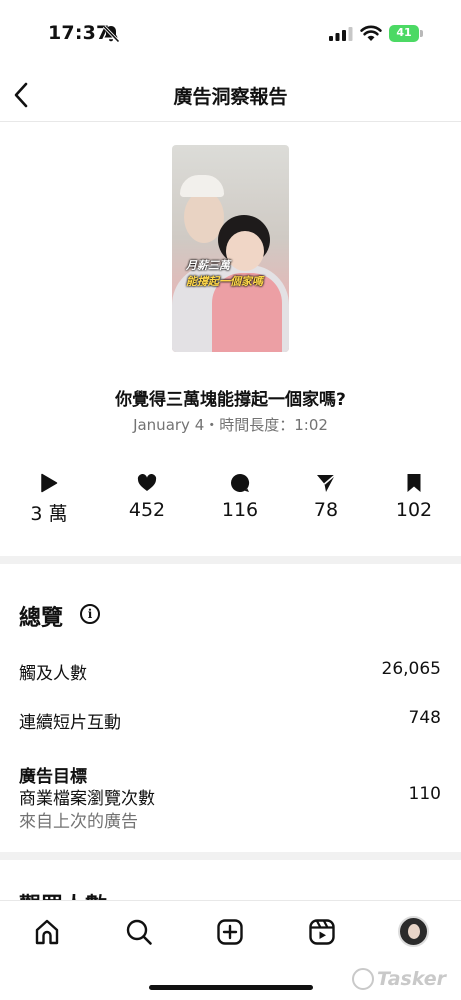 This screenshot has width=461, height=1000. What do you see at coordinates (326, 496) in the screenshot?
I see `stat-shares: 78` at bounding box center [326, 496].